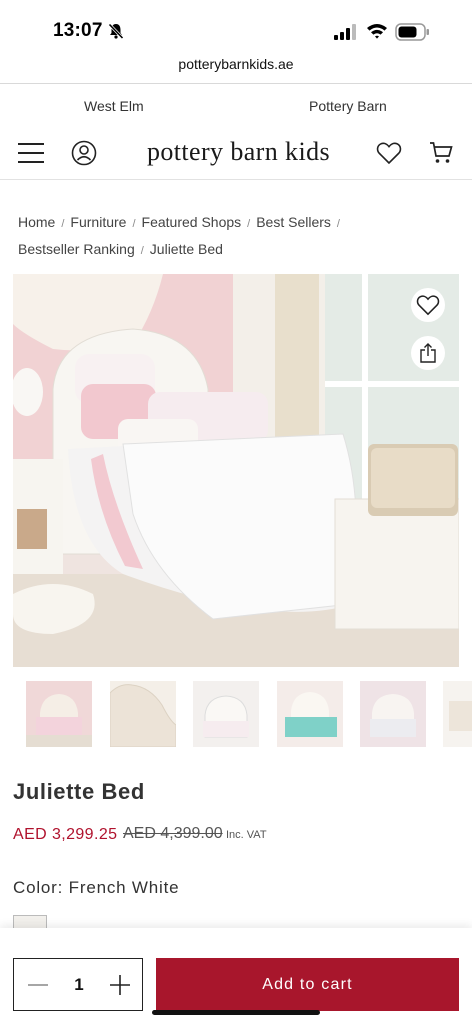  I want to click on thumbnail-bed-white-image, so click(226, 714).